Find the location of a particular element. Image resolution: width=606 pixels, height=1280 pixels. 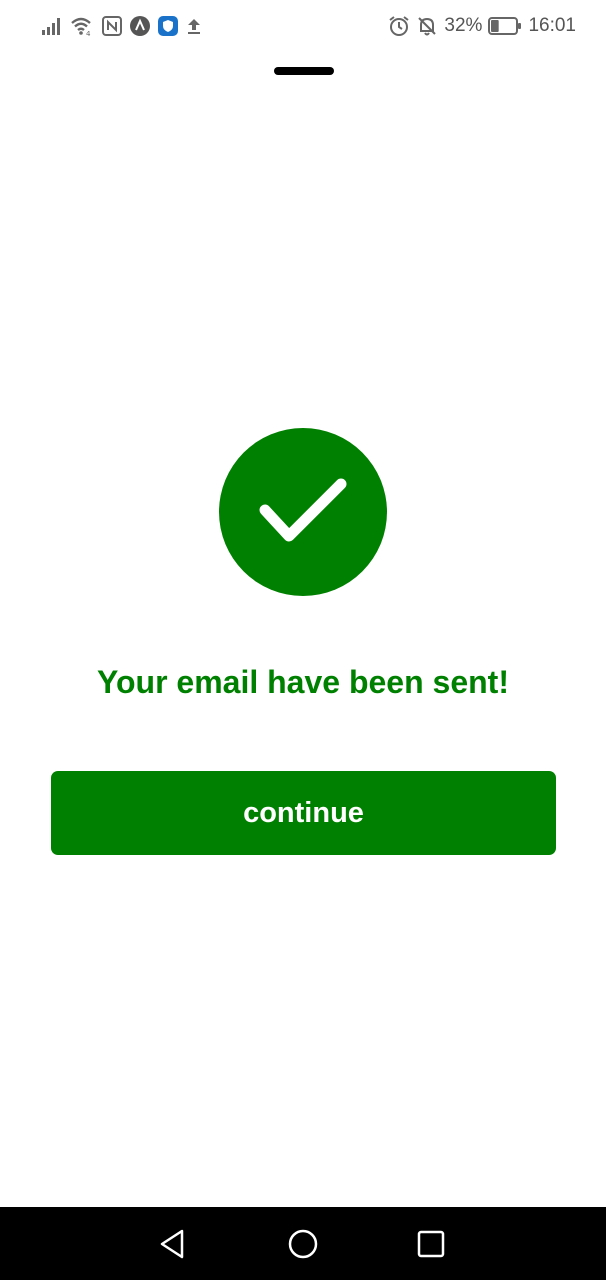

success-check-circle is located at coordinates (303, 512).